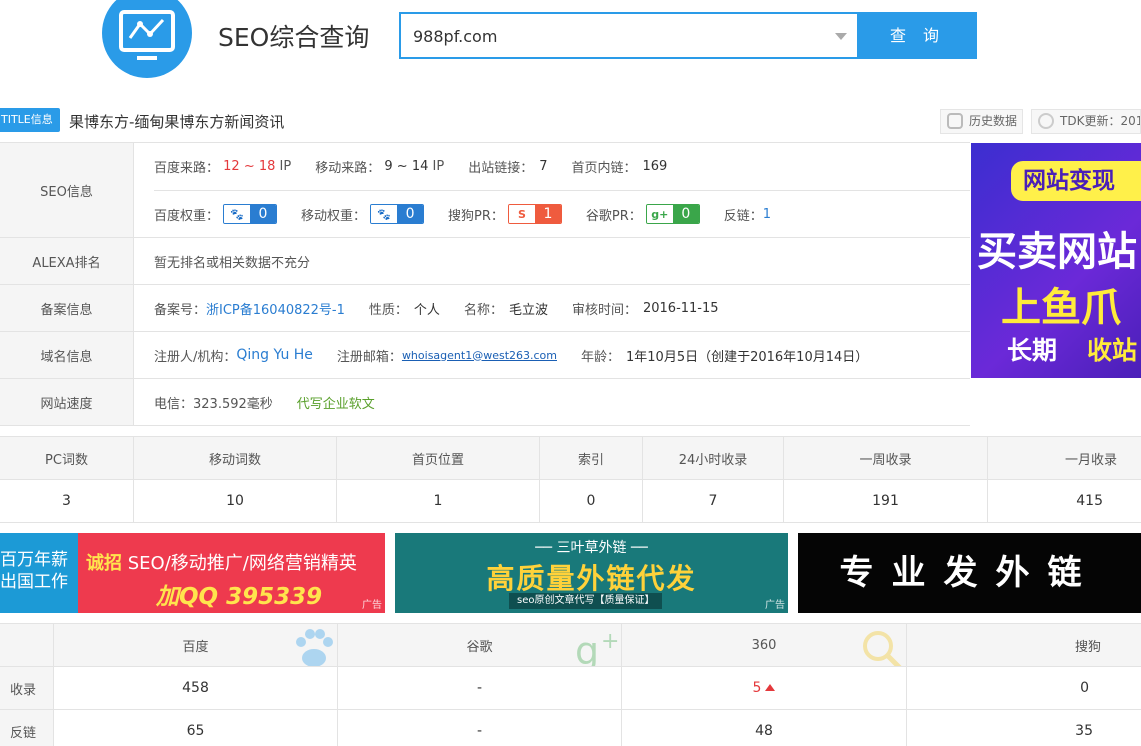 The height and width of the screenshot is (746, 1141). What do you see at coordinates (294, 37) in the screenshot?
I see `brand-title: SEO综合查询` at bounding box center [294, 37].